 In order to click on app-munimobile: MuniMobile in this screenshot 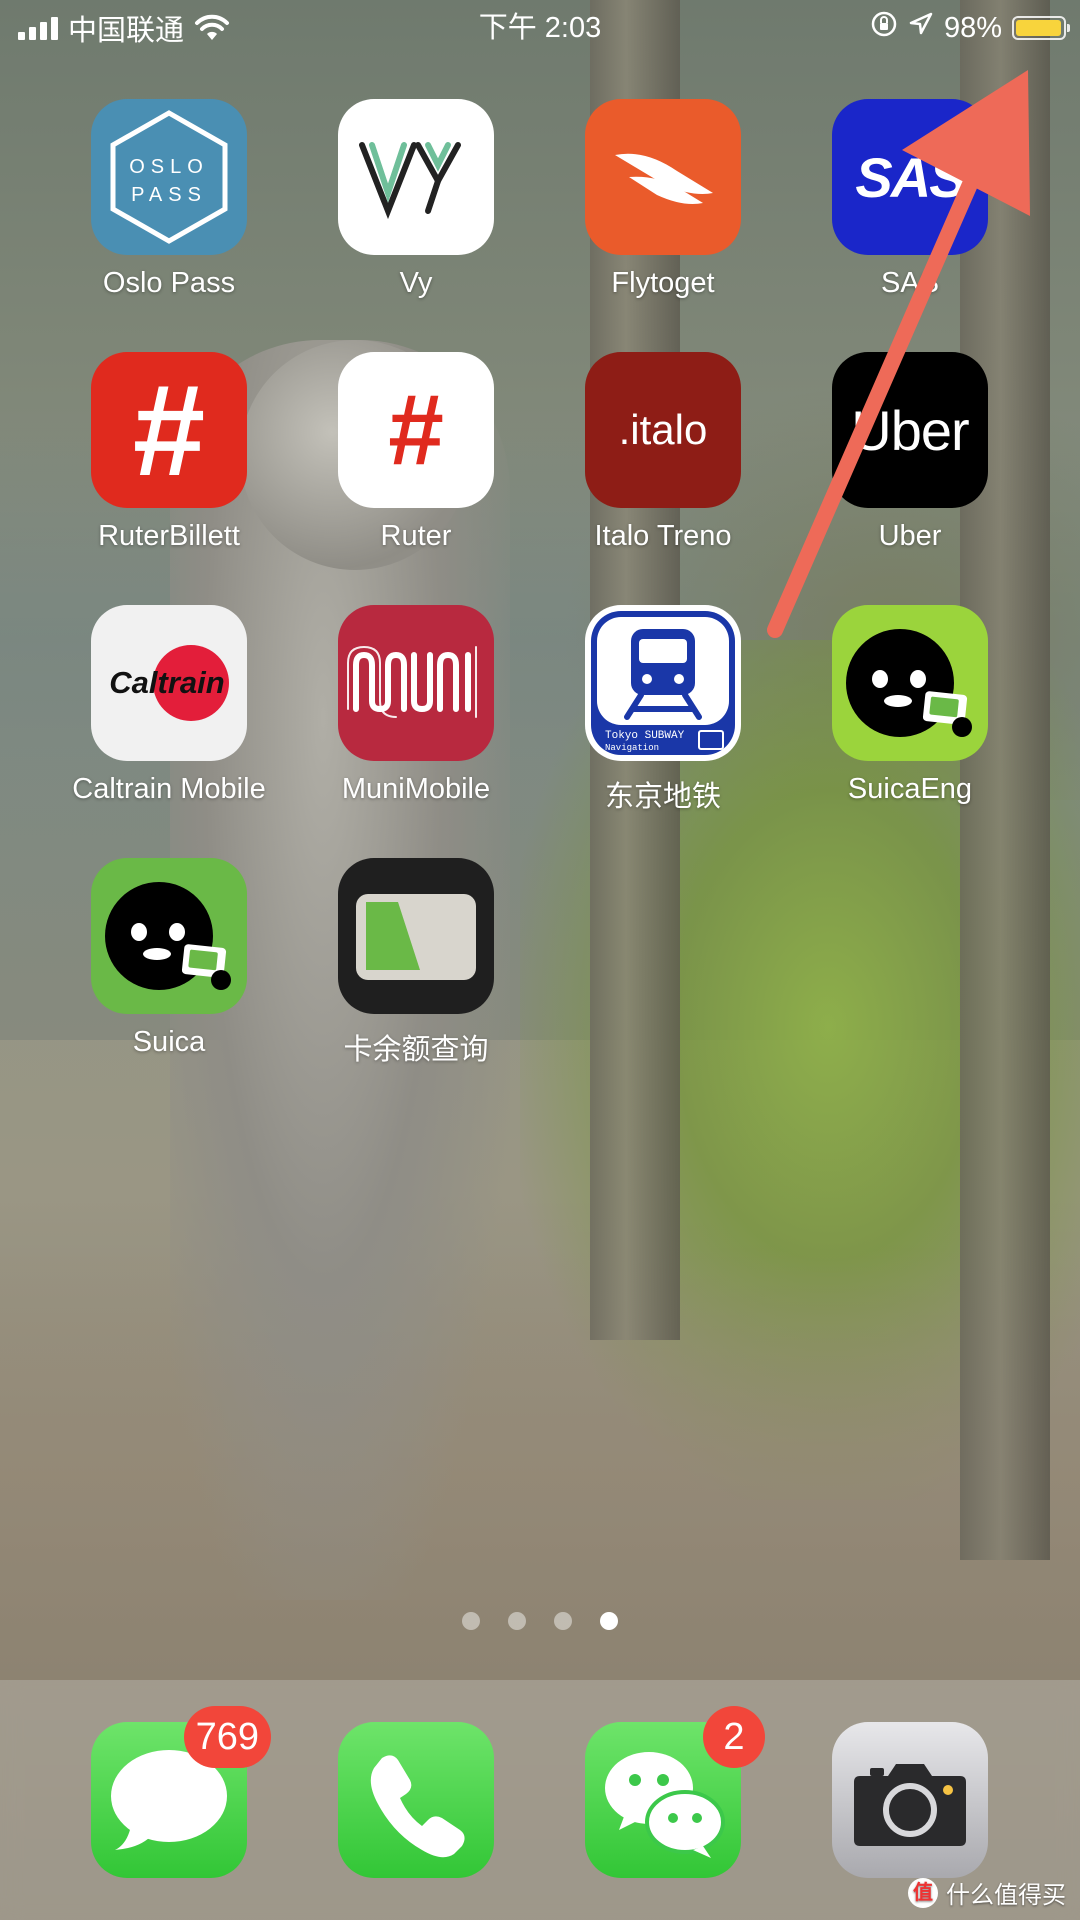, I will do `click(416, 705)`.